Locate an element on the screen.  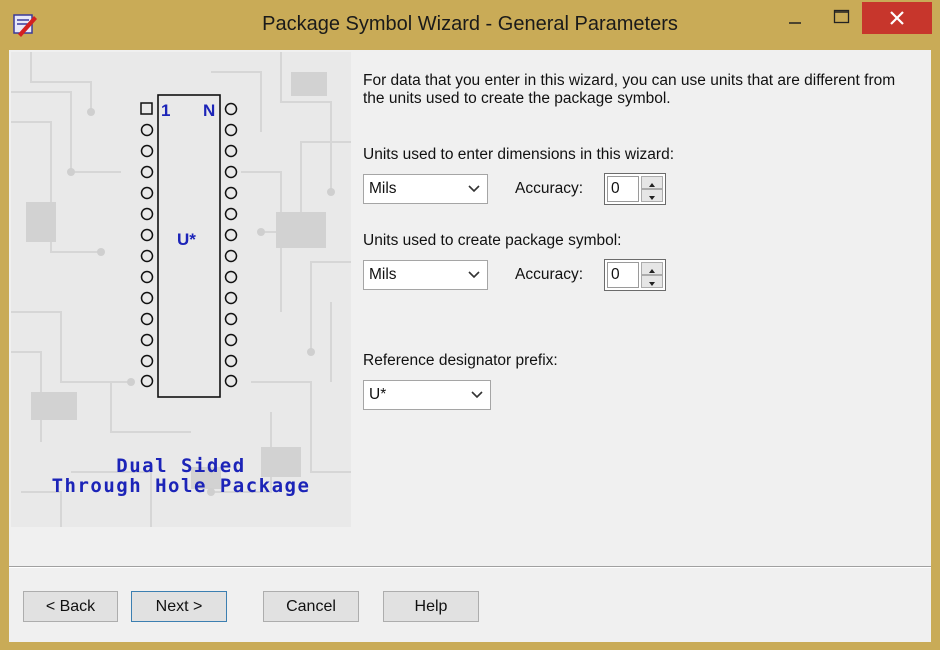
close-button is located at coordinates (897, 18).